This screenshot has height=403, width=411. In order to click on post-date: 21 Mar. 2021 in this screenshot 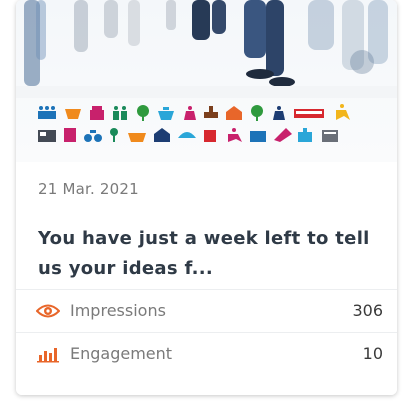, I will do `click(88, 189)`.